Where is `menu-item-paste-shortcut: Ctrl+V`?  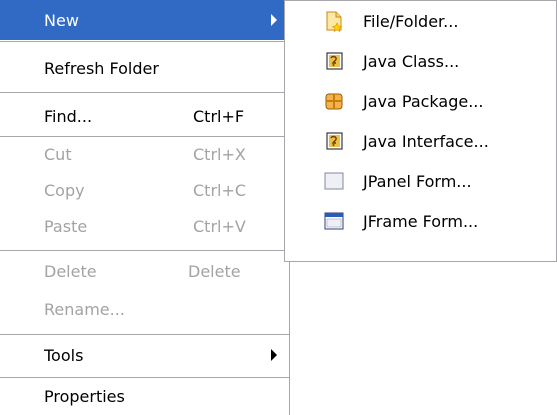 menu-item-paste-shortcut: Ctrl+V is located at coordinates (219, 226).